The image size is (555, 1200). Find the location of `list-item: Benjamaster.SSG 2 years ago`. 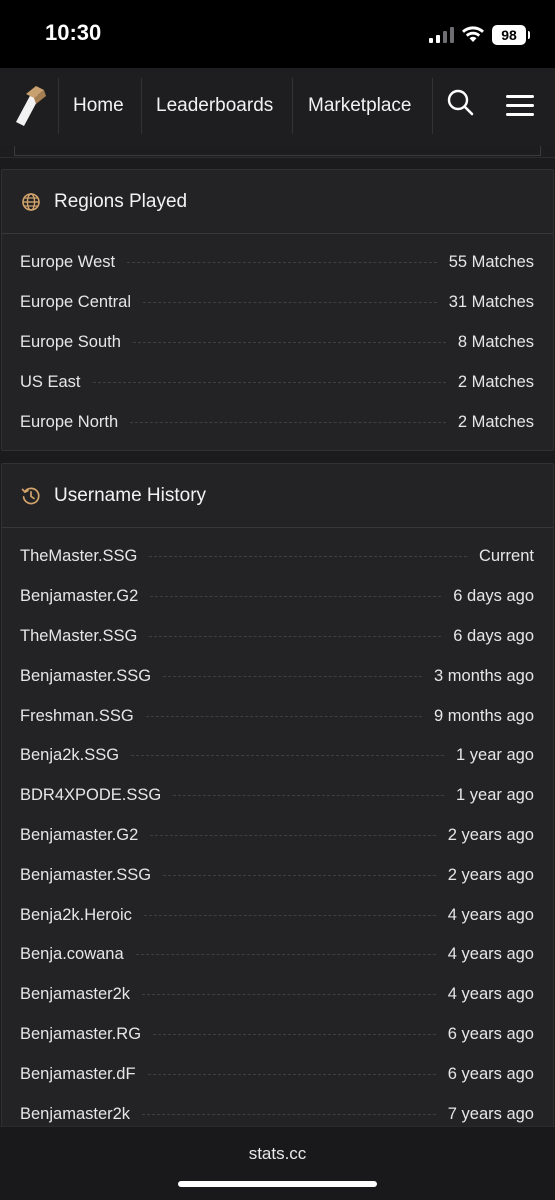

list-item: Benjamaster.SSG 2 years ago is located at coordinates (277, 875).